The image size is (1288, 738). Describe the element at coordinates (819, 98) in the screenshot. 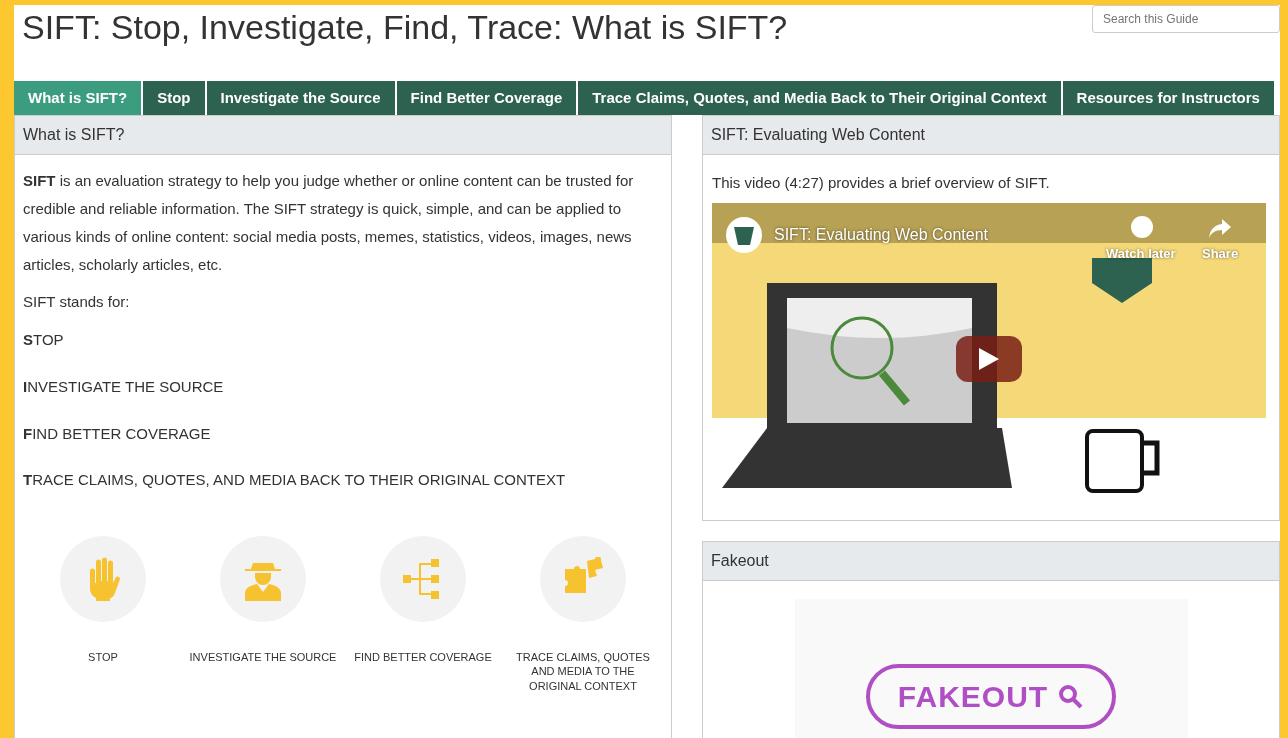

I see `nav-tab: Trace Claims, Quotes, and Media Back to Their Original Context` at that location.